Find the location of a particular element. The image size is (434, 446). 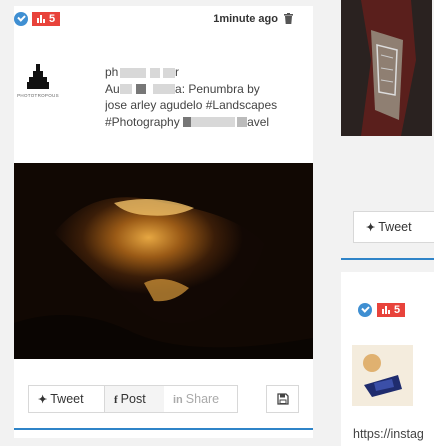

logo-icon is located at coordinates (38, 76).